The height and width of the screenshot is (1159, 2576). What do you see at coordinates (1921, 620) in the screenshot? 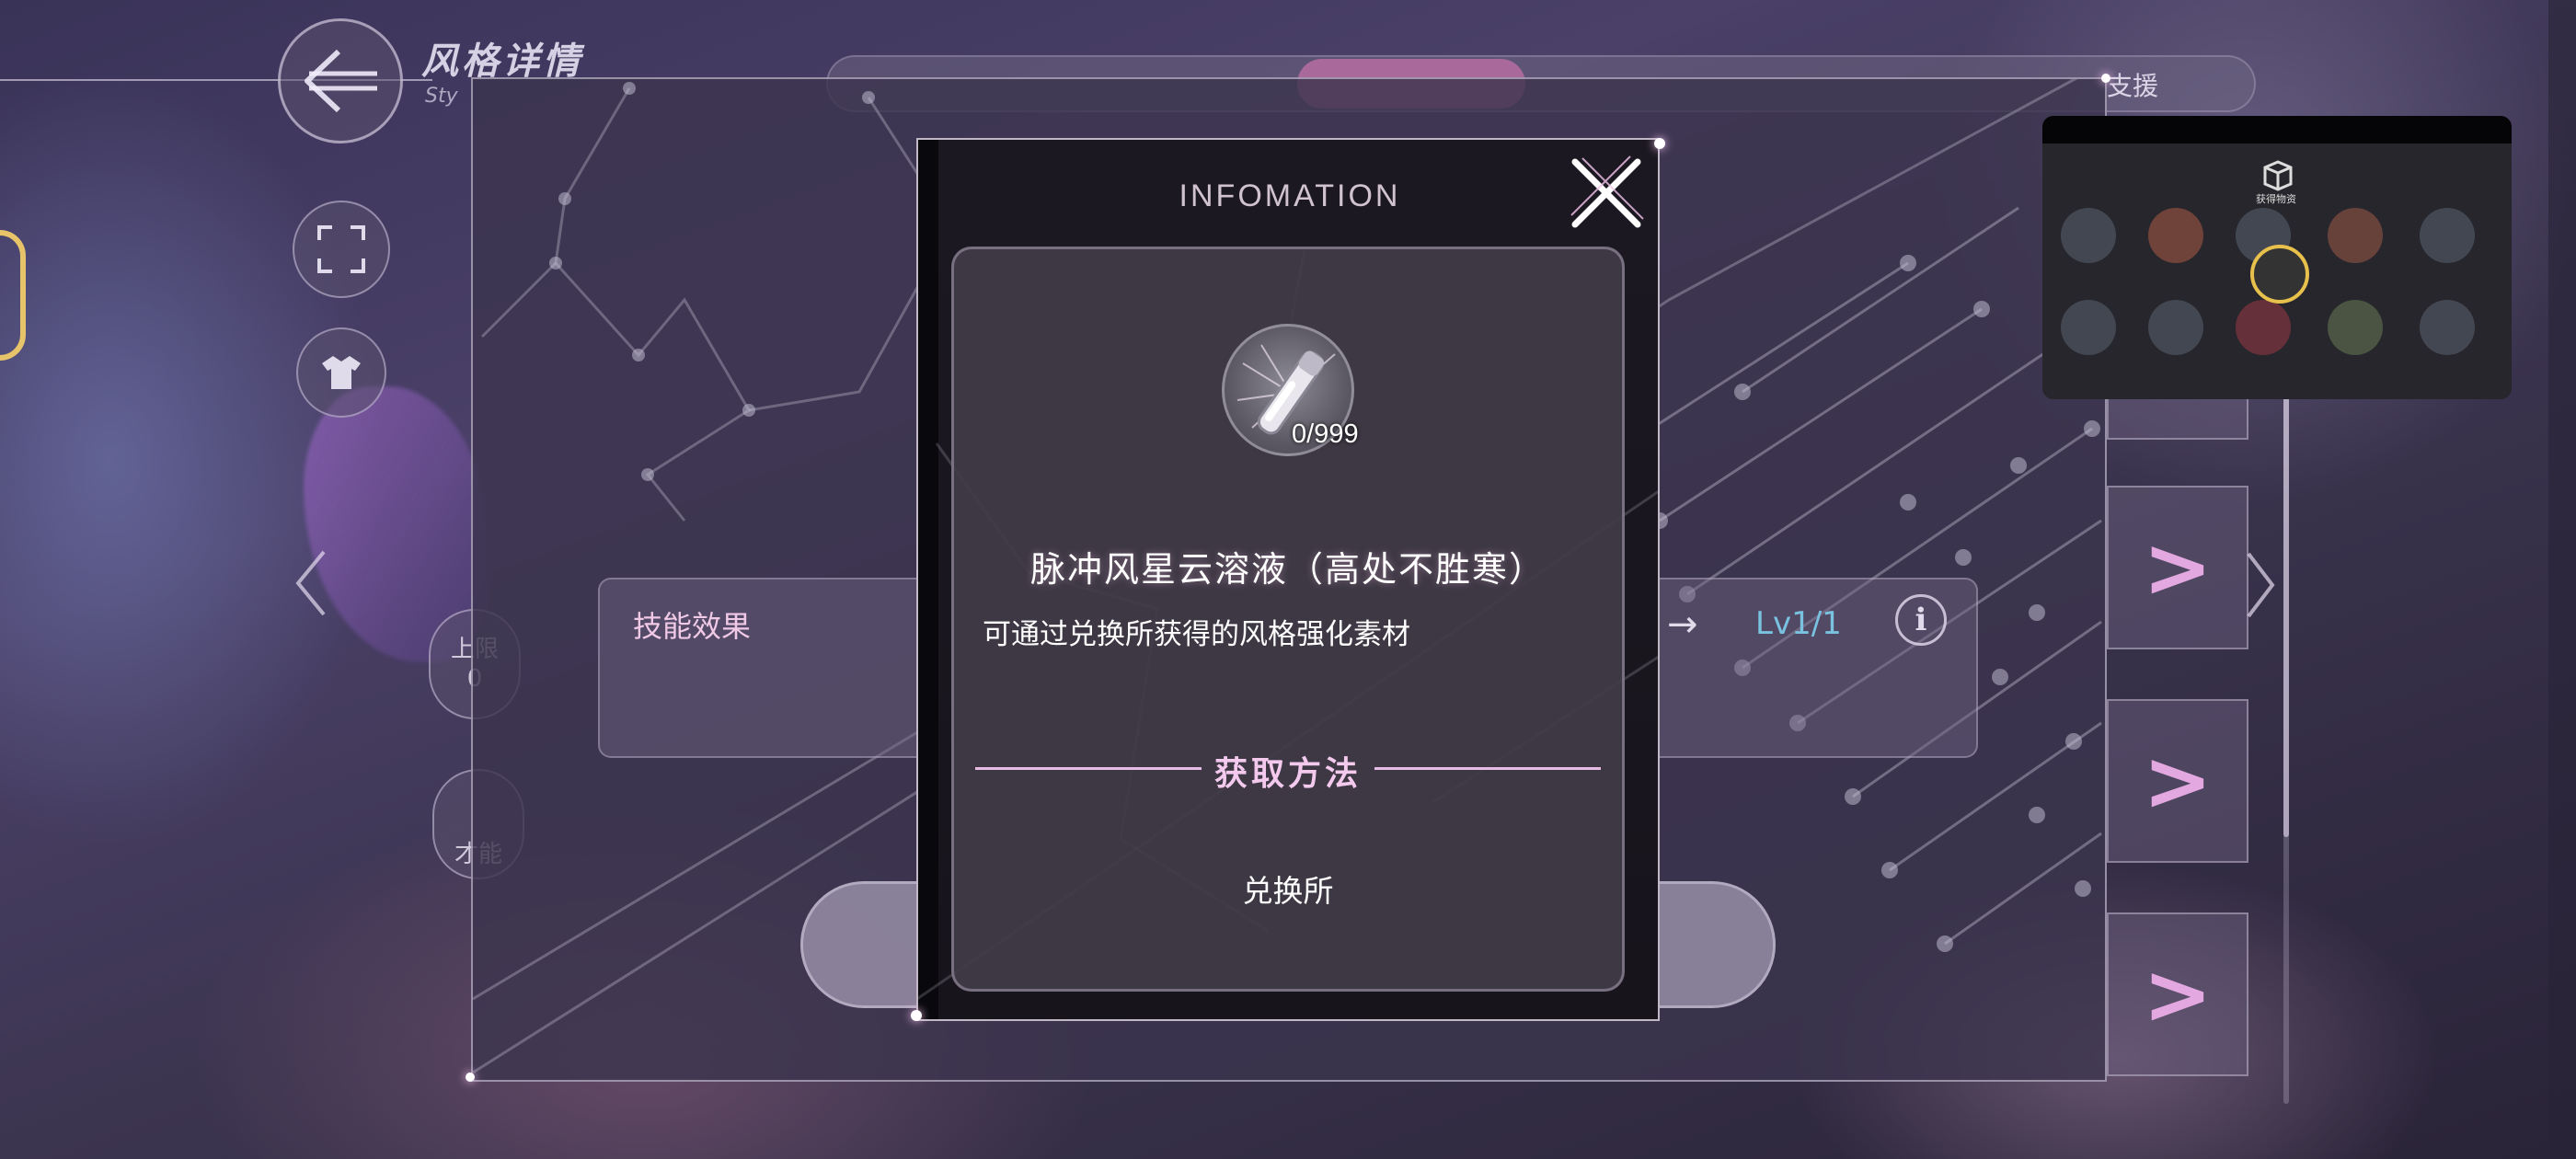
I see `info-icon: i` at bounding box center [1921, 620].